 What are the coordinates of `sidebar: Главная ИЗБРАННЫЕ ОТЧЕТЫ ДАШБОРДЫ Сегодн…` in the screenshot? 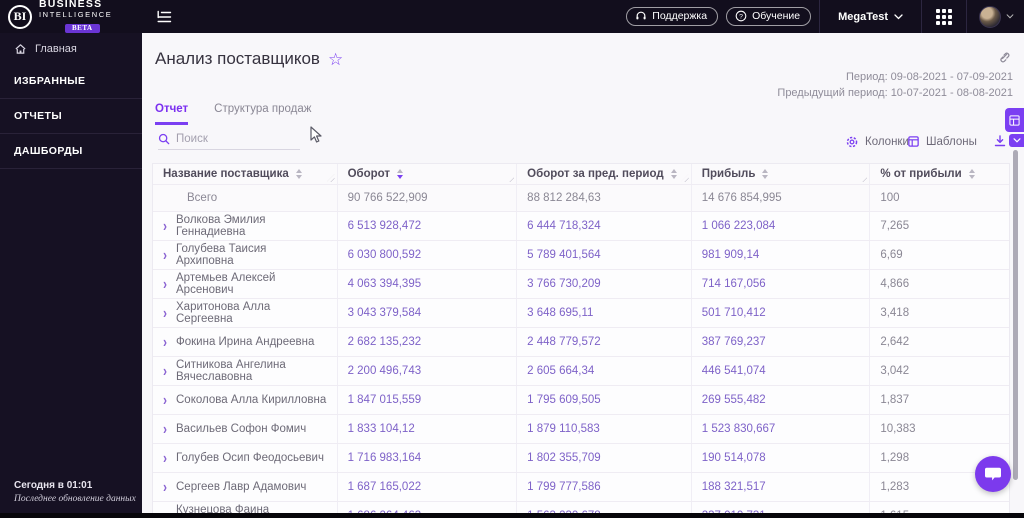 It's located at (71, 275).